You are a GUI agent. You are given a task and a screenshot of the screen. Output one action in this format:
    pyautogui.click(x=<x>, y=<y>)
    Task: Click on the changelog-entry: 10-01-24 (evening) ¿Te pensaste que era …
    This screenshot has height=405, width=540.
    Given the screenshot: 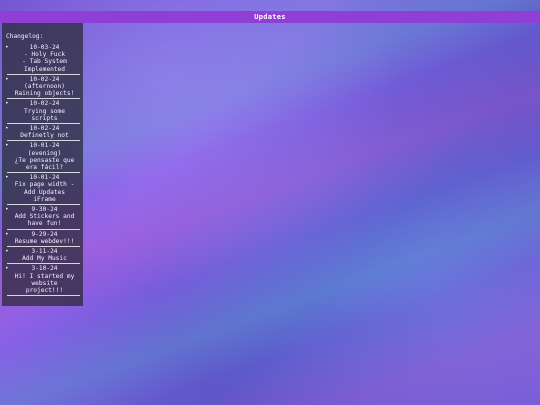 What is the action you would take?
    pyautogui.click(x=42, y=157)
    